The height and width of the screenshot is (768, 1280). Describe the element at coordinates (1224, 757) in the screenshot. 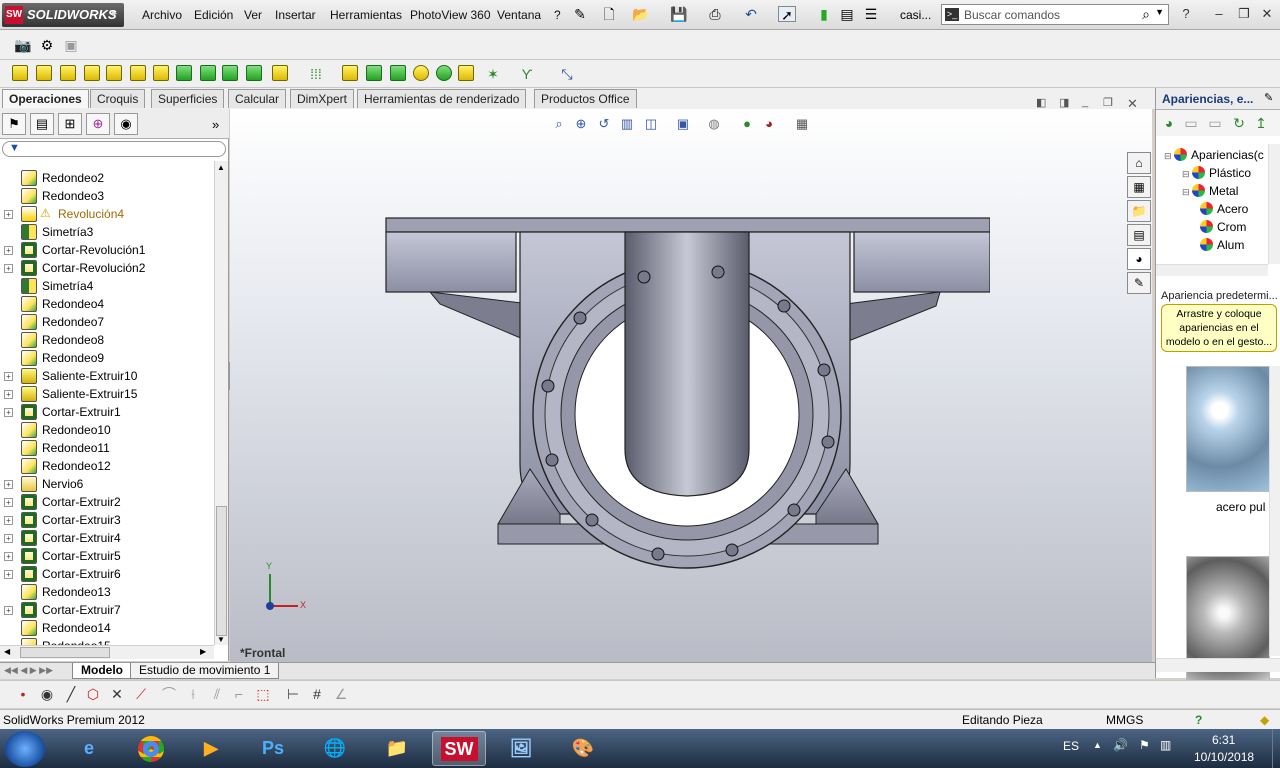

I see `clock-date: 10/10/2018` at that location.